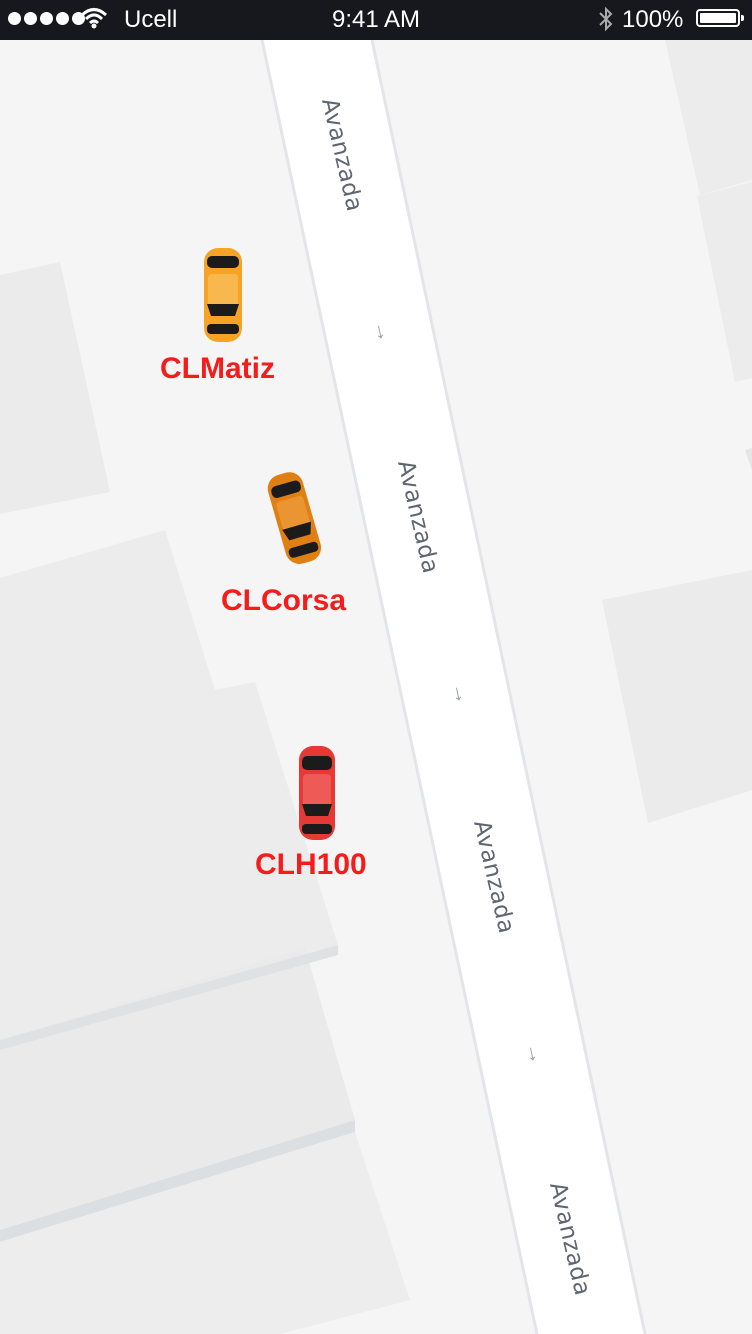 This screenshot has height=1334, width=752. I want to click on battery-icon, so click(720, 18).